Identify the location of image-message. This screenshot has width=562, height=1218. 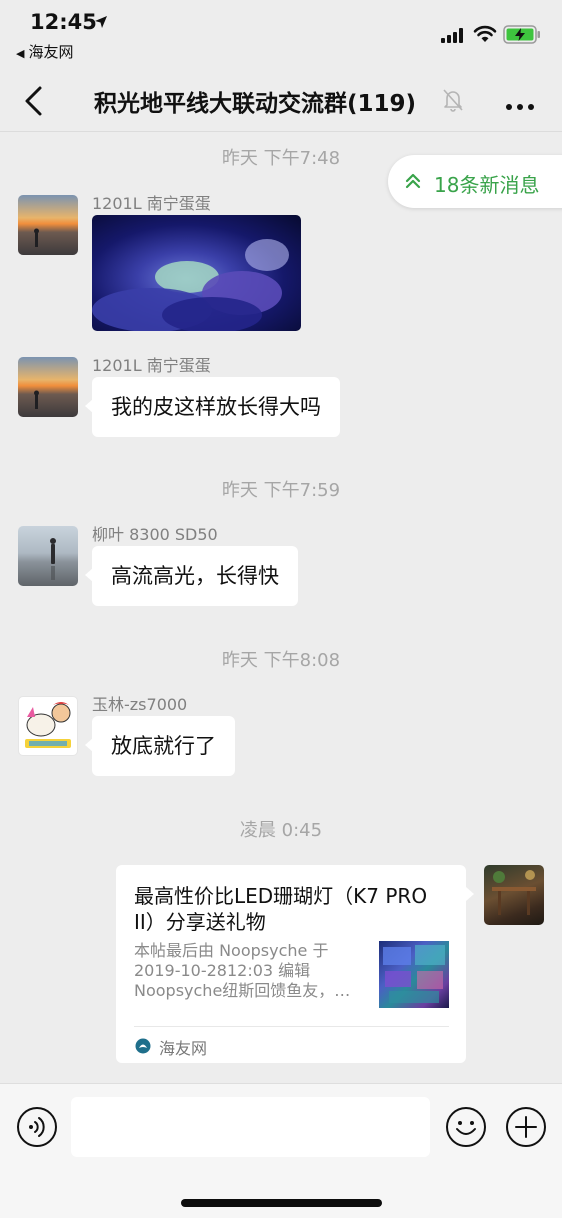
(196, 273).